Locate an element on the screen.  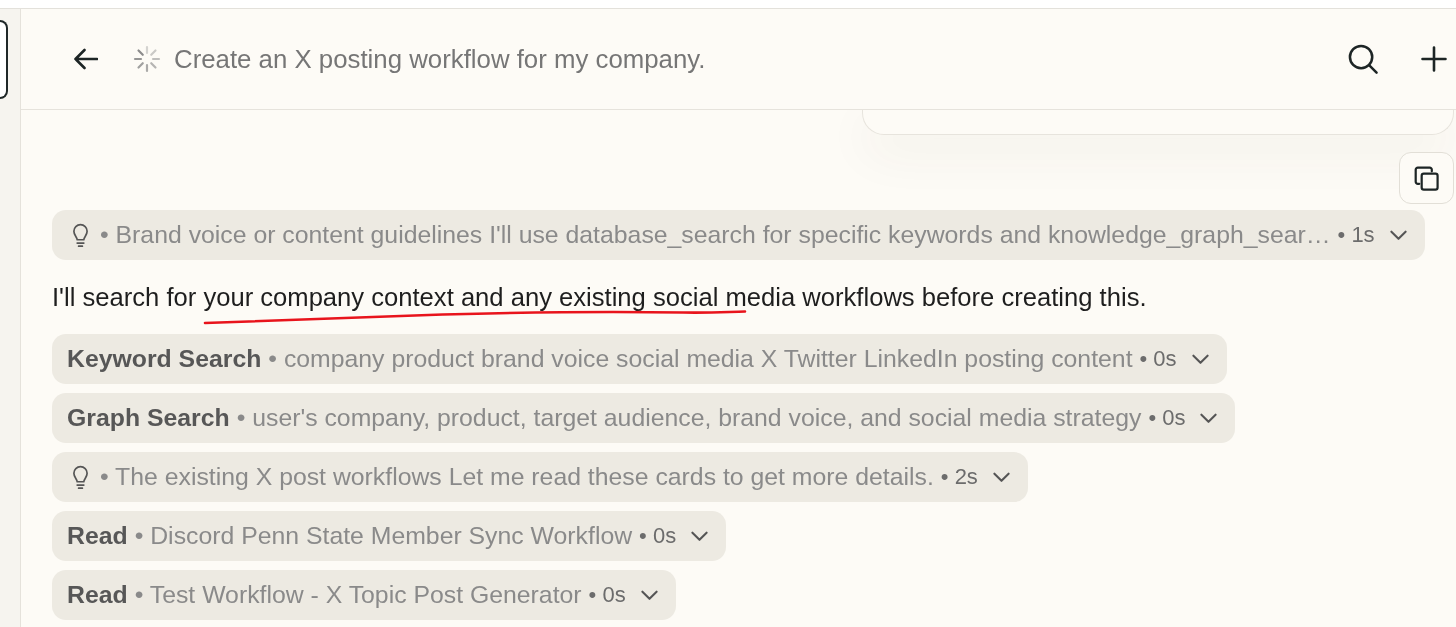
copy-button is located at coordinates (1426, 178).